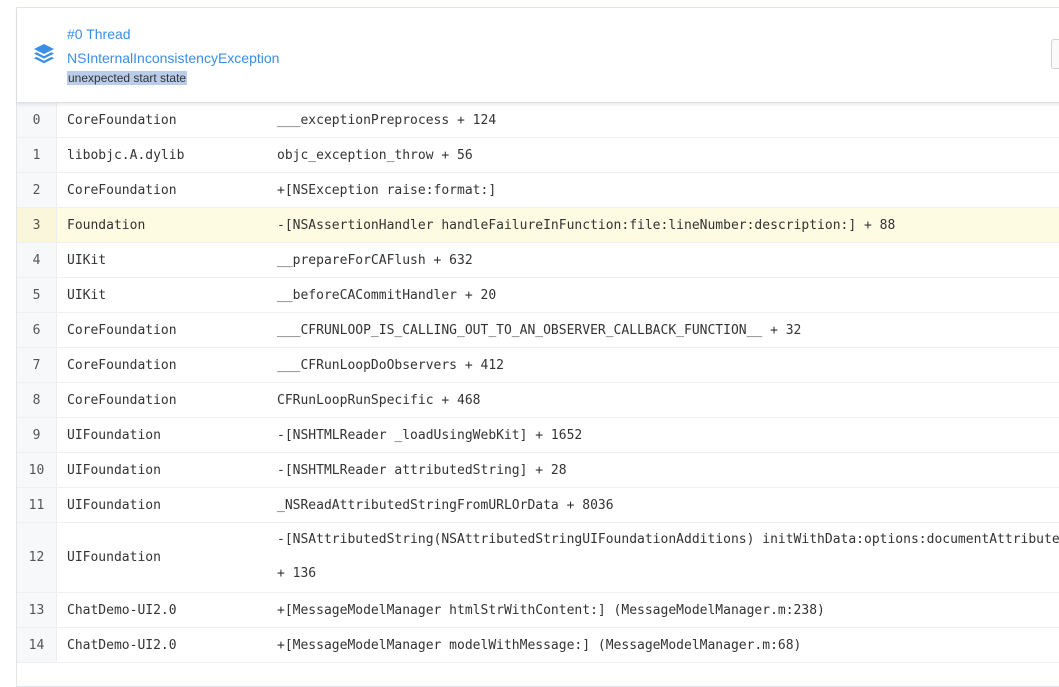 The image size is (1059, 687). Describe the element at coordinates (37, 365) in the screenshot. I see `frame-index: 7` at that location.